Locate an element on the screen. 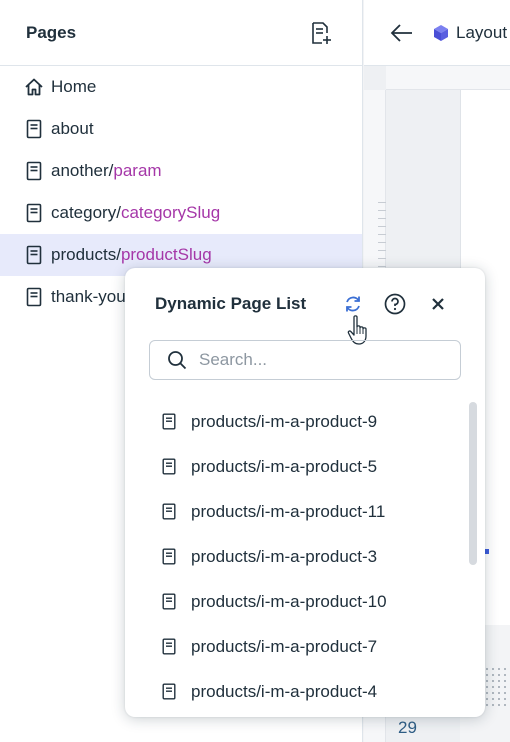 The height and width of the screenshot is (742, 510). page-item-param: productSlug is located at coordinates (166, 254).